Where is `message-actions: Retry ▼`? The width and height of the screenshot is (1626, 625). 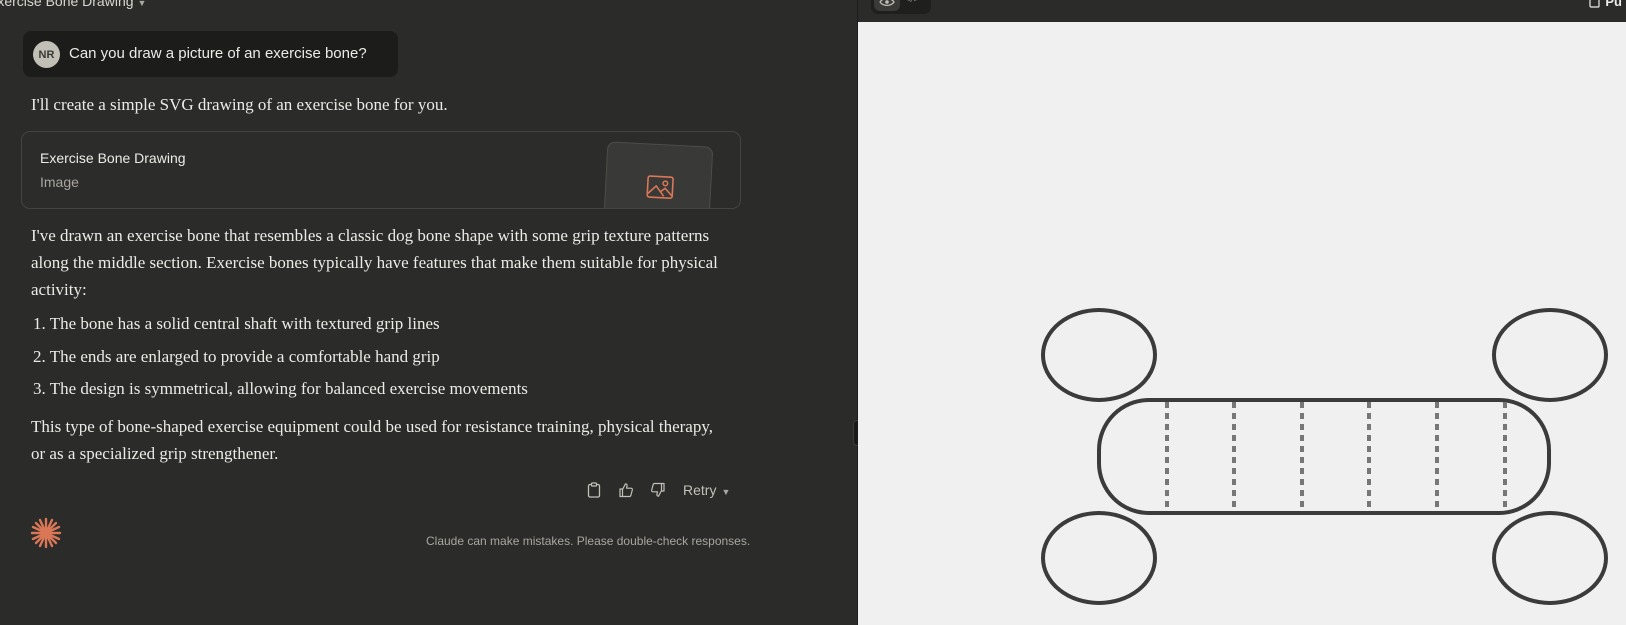 message-actions: Retry ▼ is located at coordinates (657, 490).